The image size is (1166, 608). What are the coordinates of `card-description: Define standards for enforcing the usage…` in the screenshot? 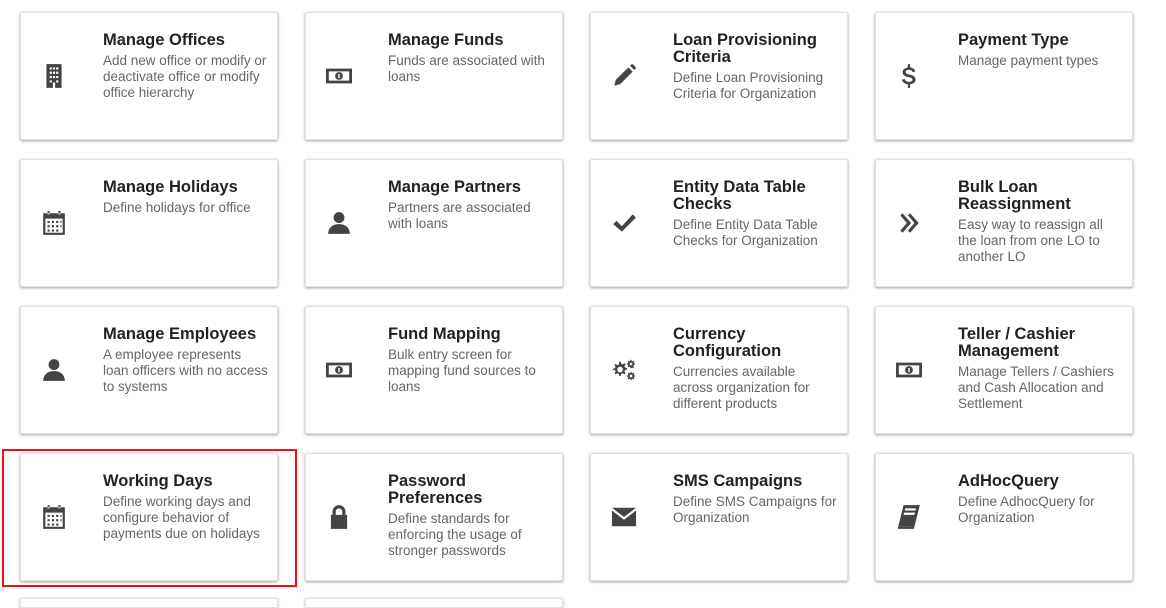 It's located at (455, 534).